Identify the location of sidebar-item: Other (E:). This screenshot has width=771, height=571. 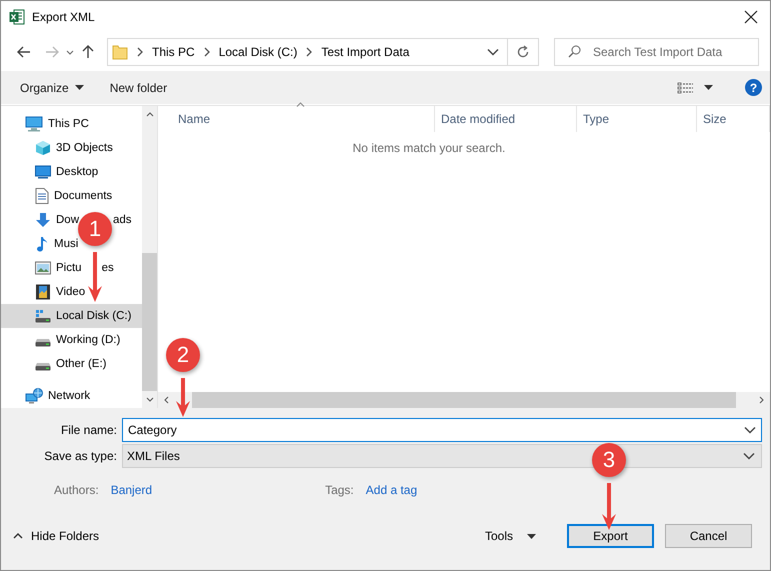
(71, 364).